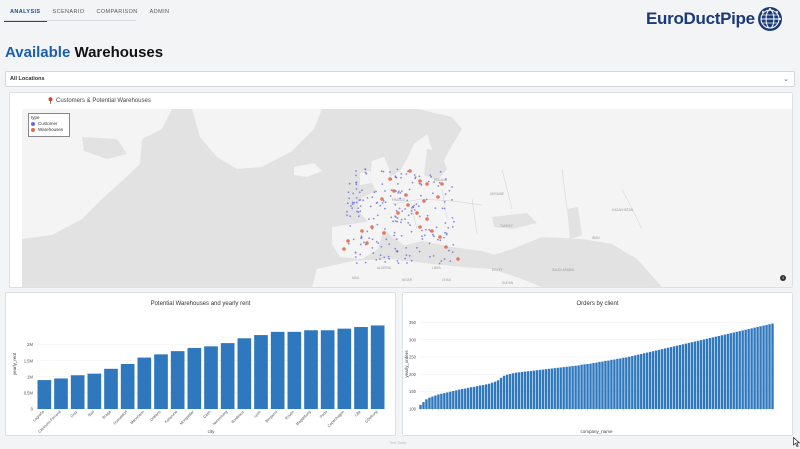 This screenshot has height=449, width=800. Describe the element at coordinates (160, 14) in the screenshot. I see `tab-admin: ADMIN` at that location.